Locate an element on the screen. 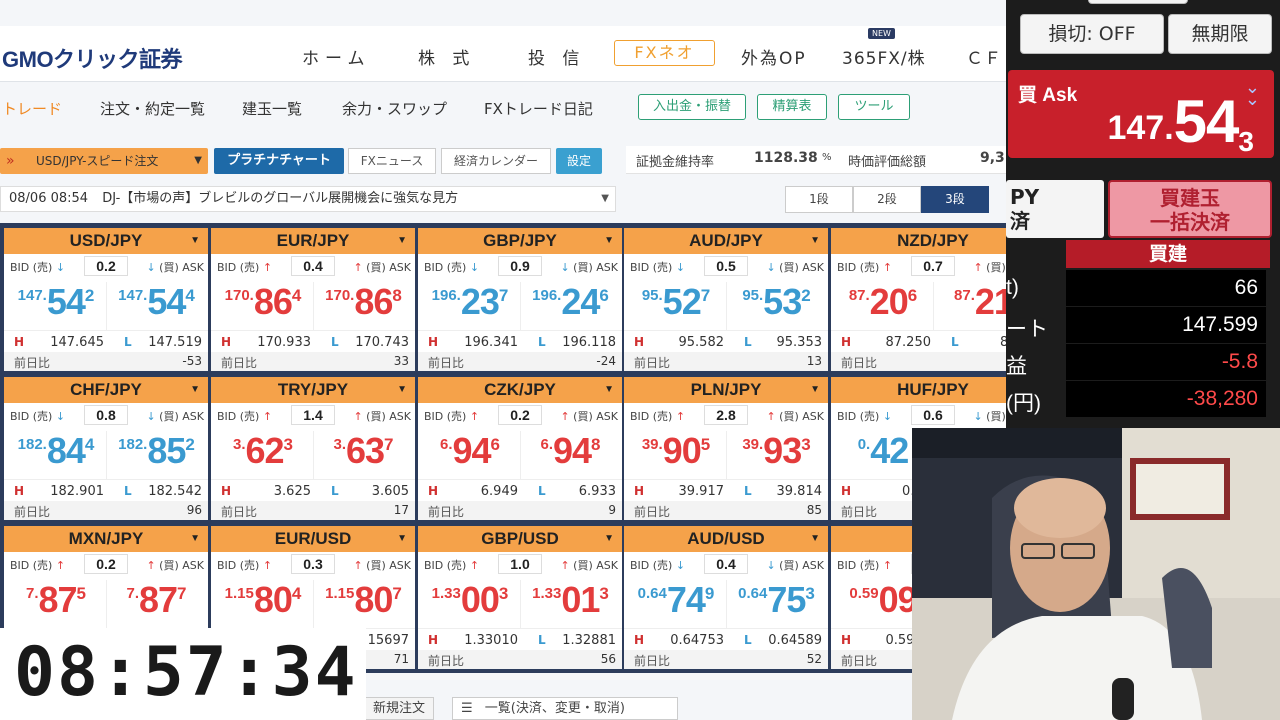 This screenshot has width=1280, height=720. pair-header: CZK/JPY ▼ is located at coordinates (520, 390).